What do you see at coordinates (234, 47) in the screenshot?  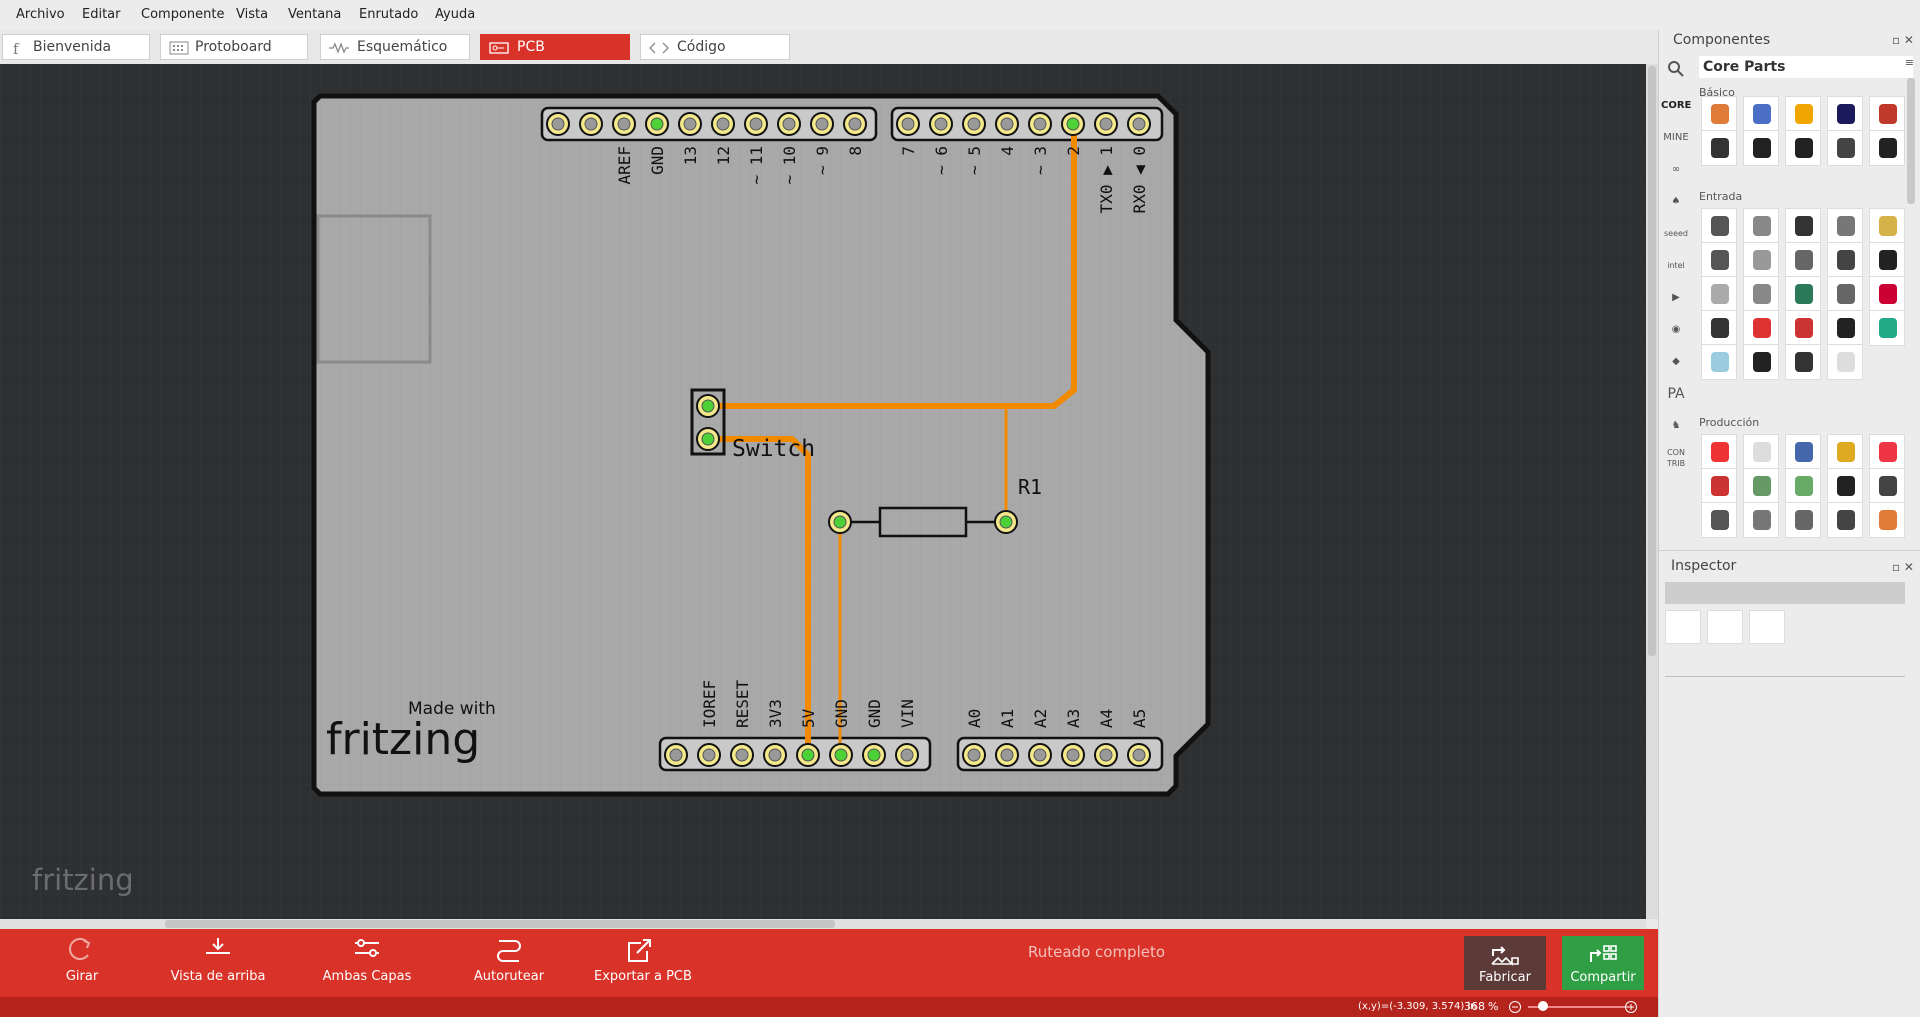 I see `tab-protoboard: Protoboard` at bounding box center [234, 47].